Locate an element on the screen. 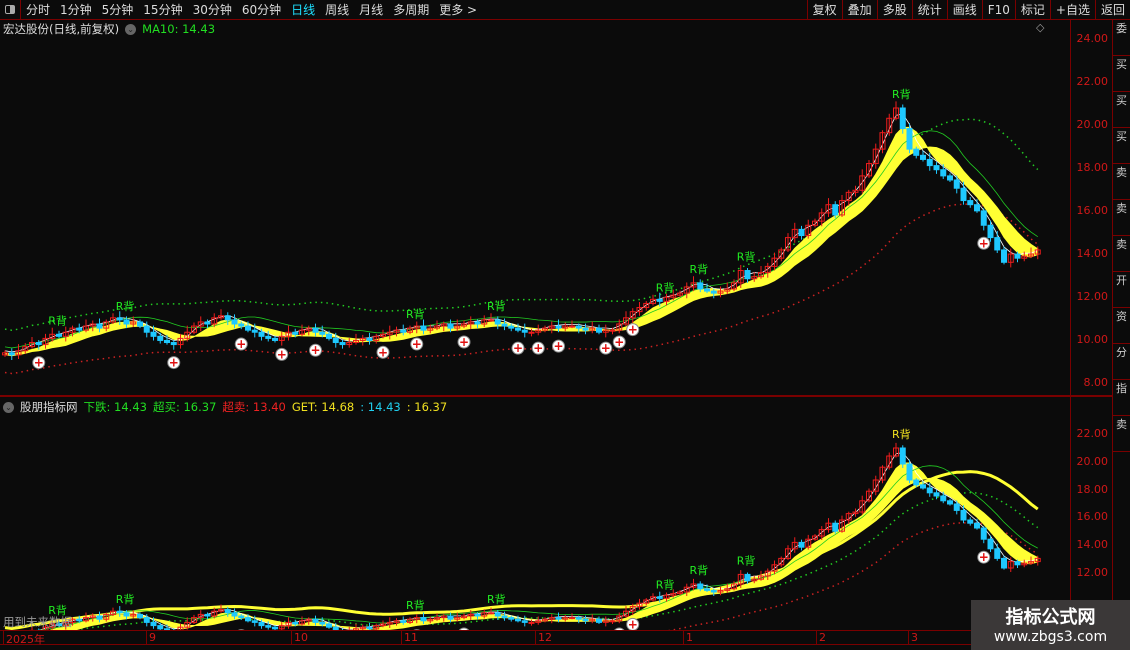 This screenshot has width=1130, height=650. price-tick-label: 12.00 is located at coordinates (1092, 572).